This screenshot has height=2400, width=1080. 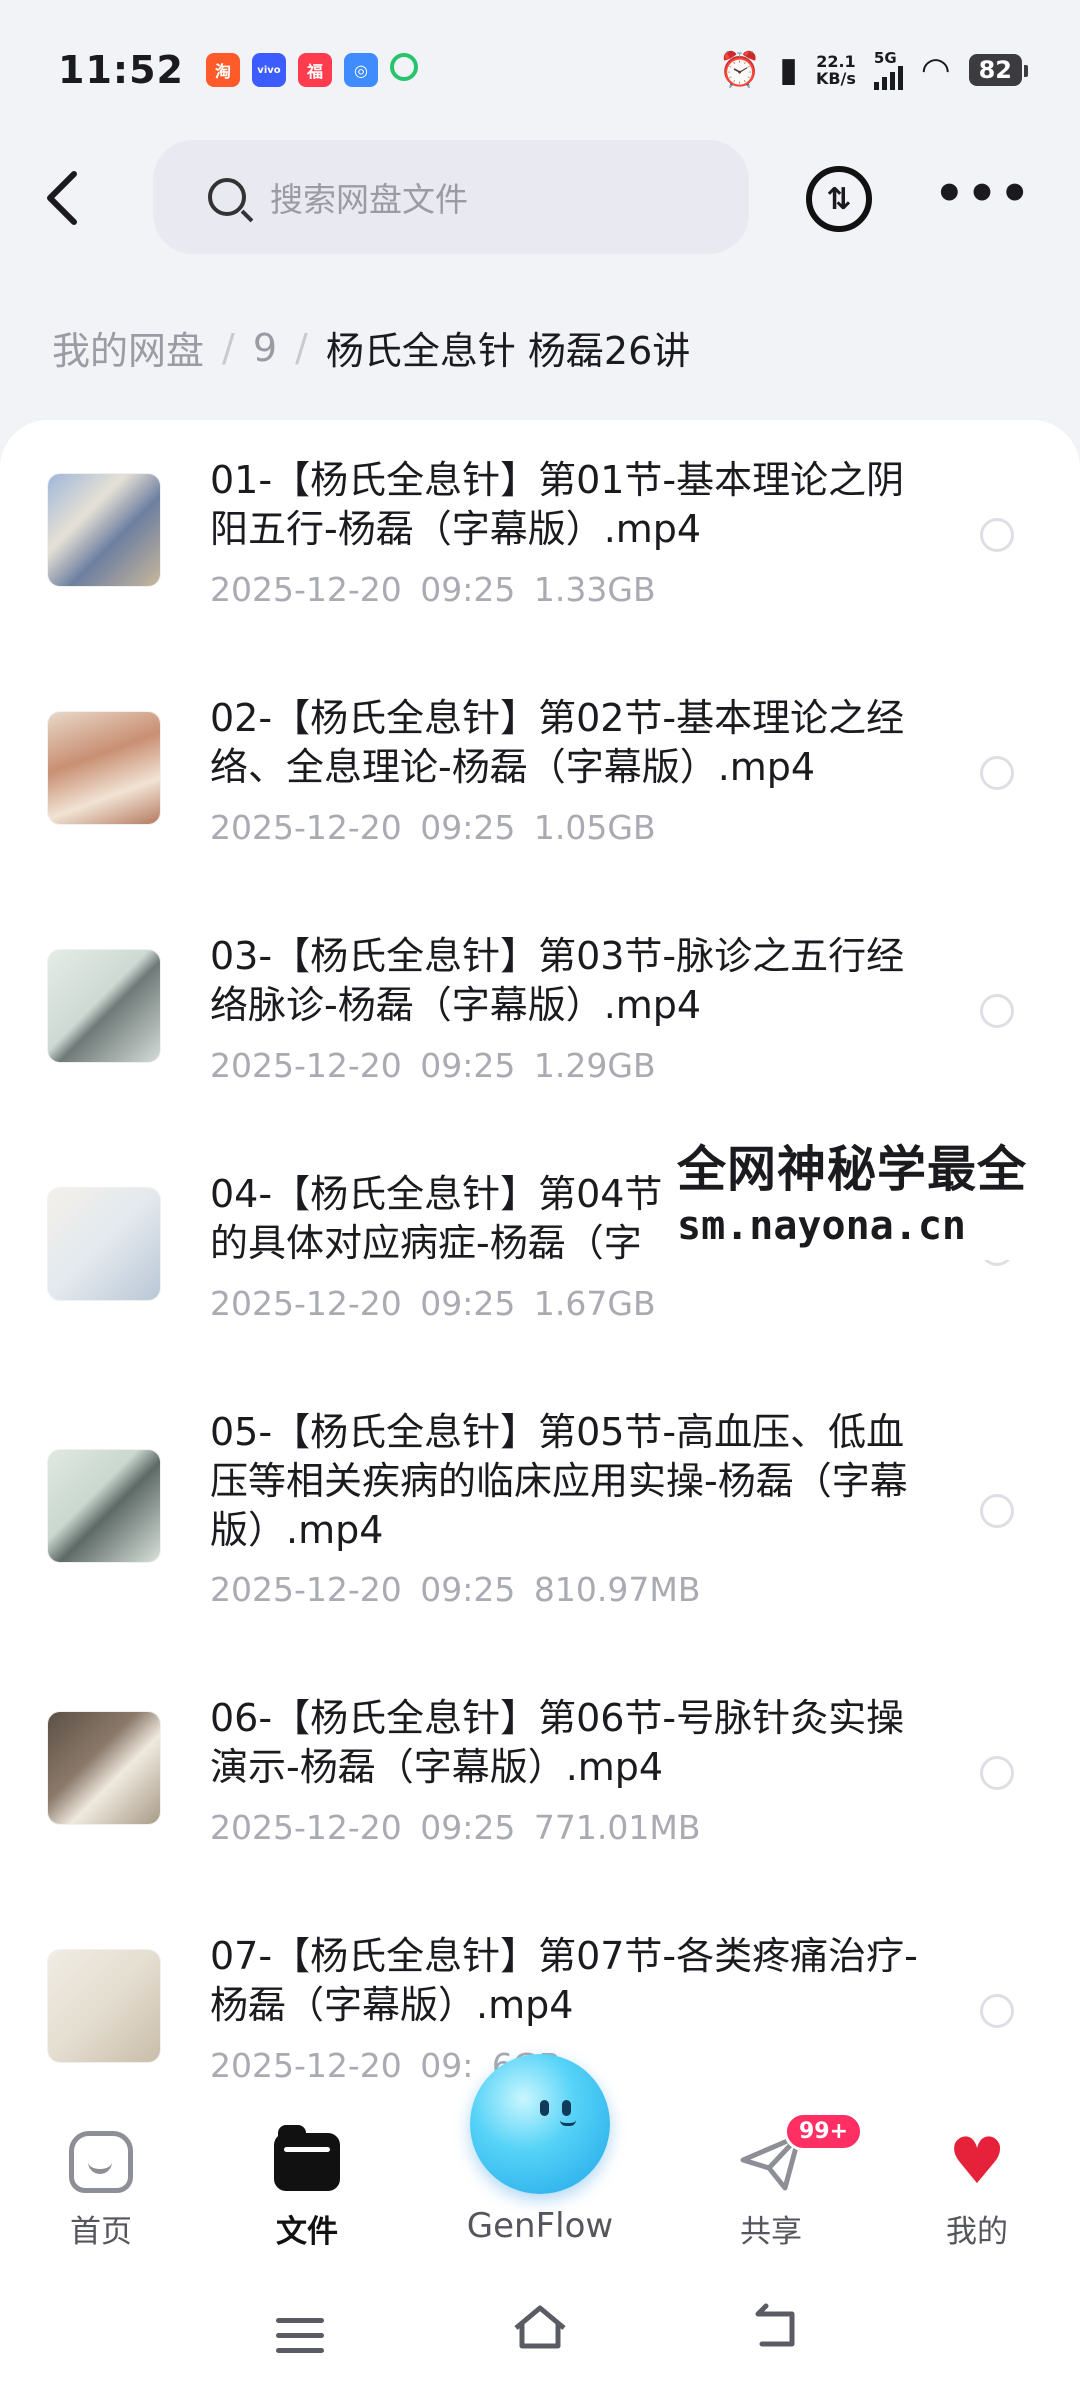 What do you see at coordinates (557, 980) in the screenshot?
I see `file-name: 03-【杨氏全息针】第03节-脉诊之五行经络脉诊-杨磊（字幕版）.mp4` at bounding box center [557, 980].